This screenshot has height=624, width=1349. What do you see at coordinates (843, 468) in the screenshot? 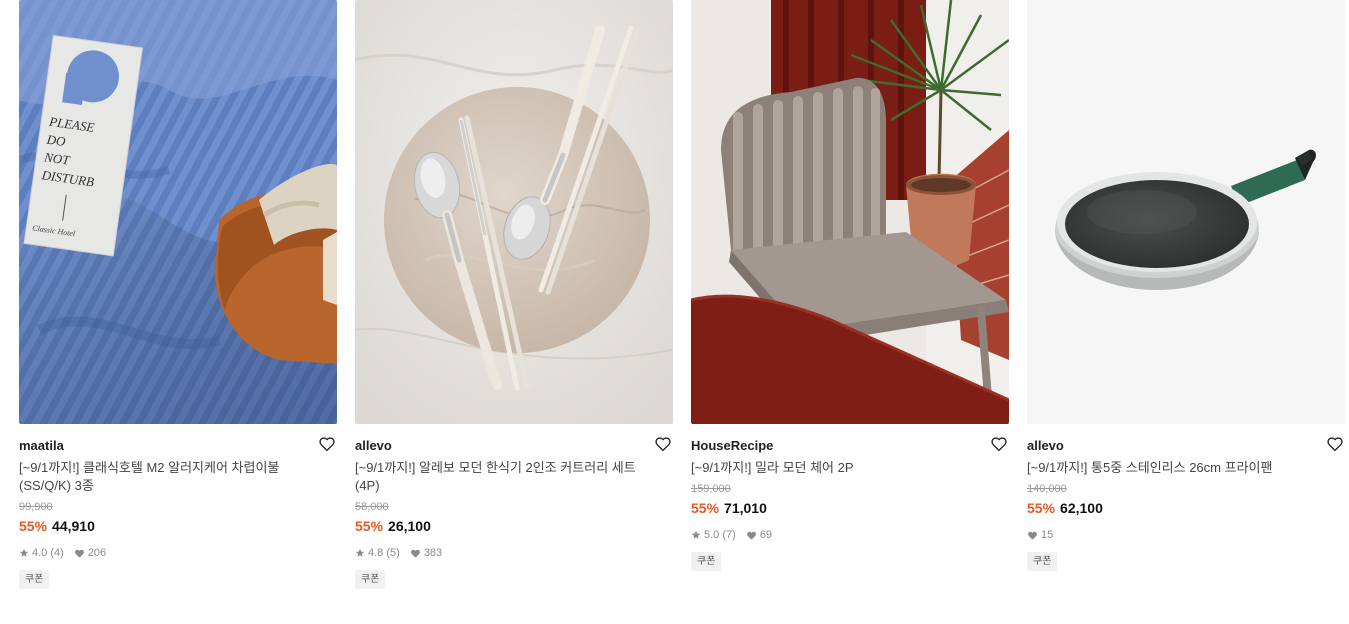
I see `product-name: [~9/1까지!] 밀라 모던 체어 2P` at bounding box center [843, 468].